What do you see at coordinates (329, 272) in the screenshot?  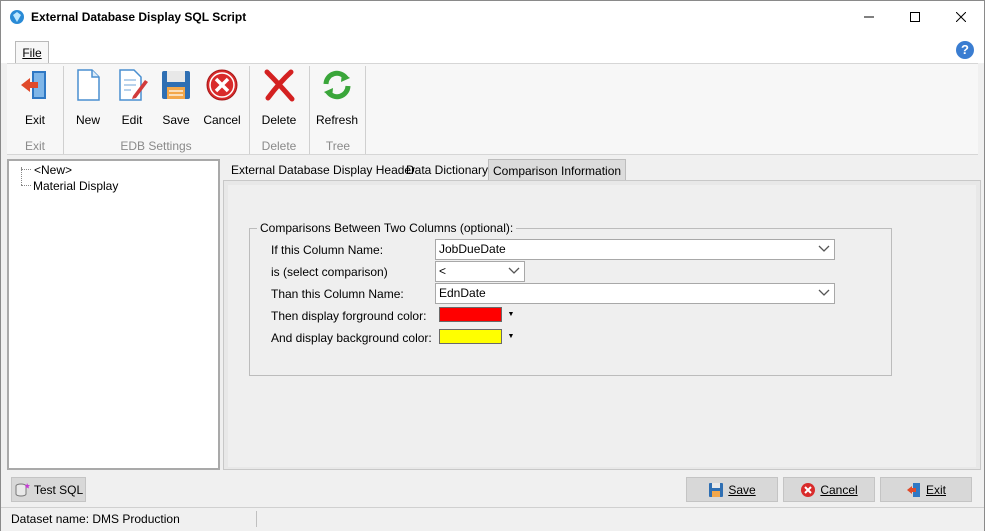 I see `comparison-label: is (select comparison)` at bounding box center [329, 272].